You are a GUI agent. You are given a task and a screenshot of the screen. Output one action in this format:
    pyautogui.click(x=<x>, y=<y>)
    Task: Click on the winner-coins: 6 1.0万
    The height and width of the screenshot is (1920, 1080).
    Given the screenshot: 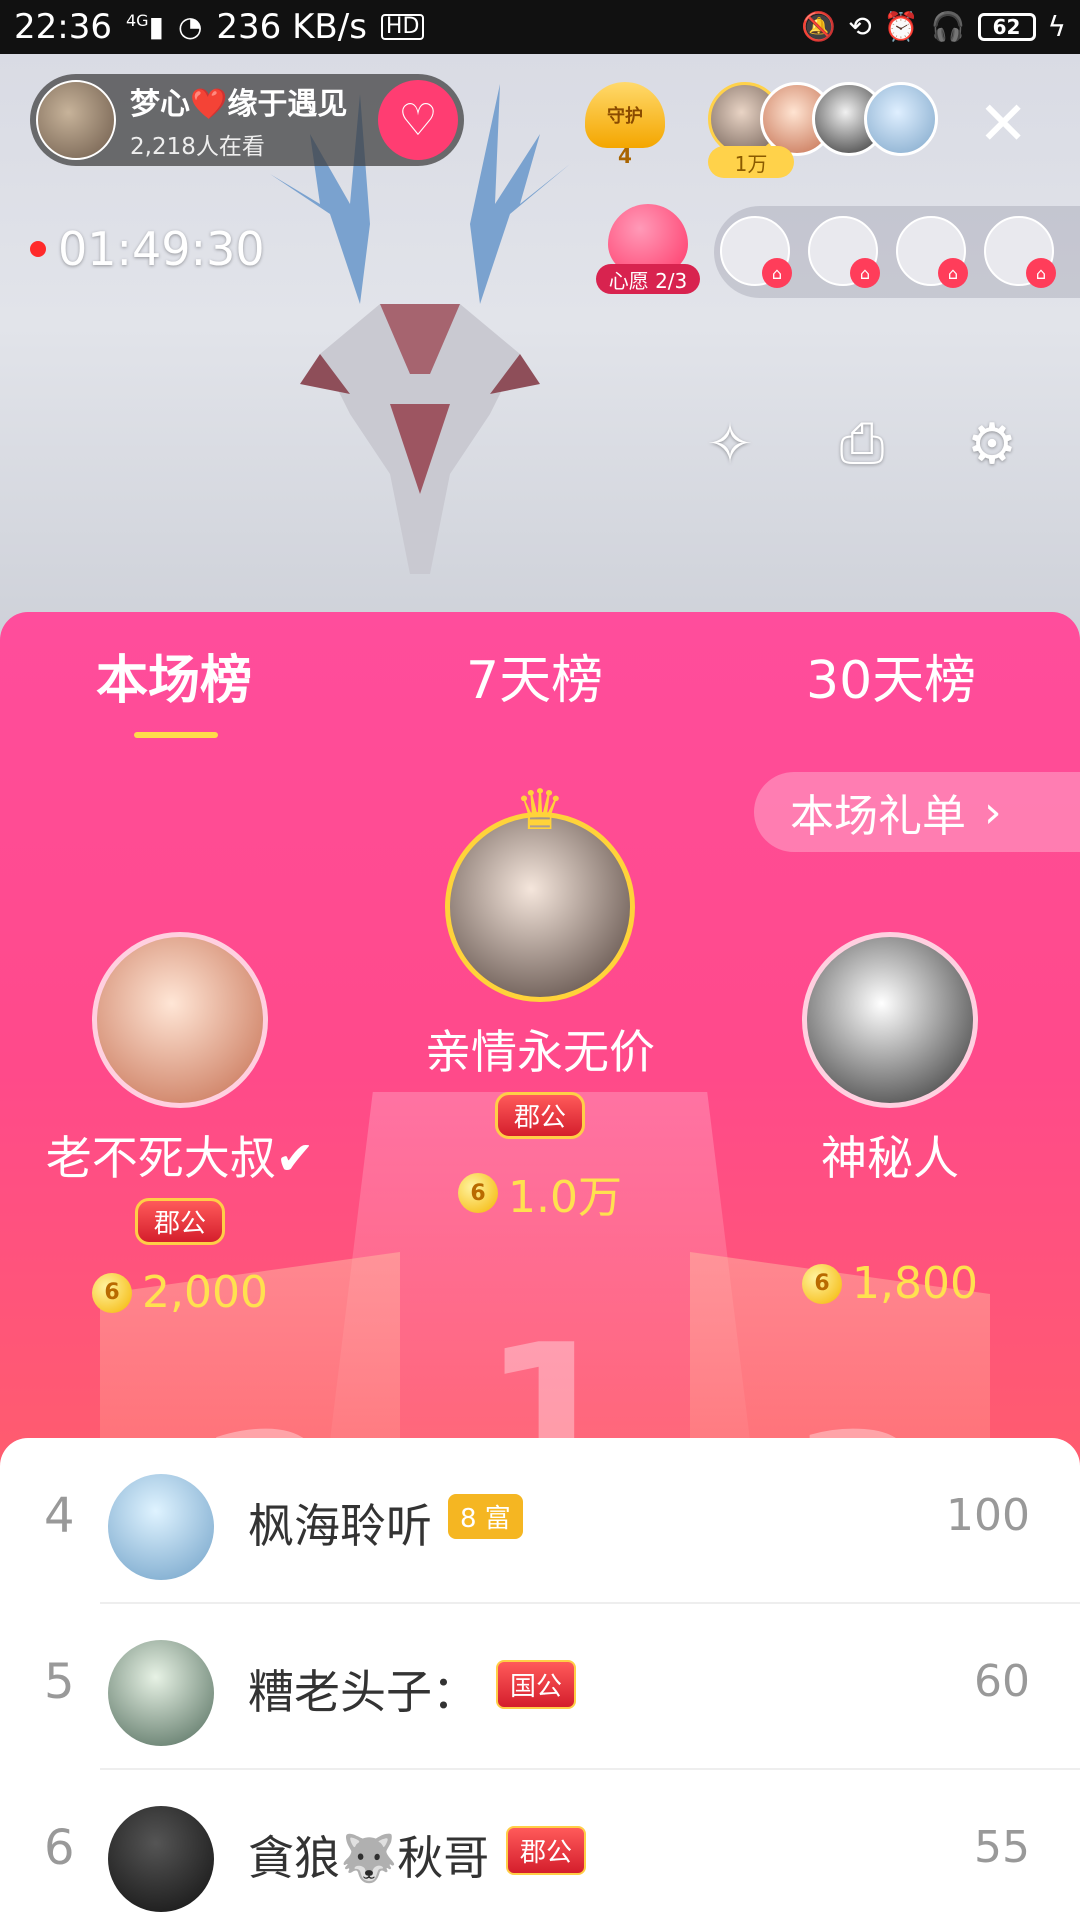 What is the action you would take?
    pyautogui.click(x=540, y=1193)
    